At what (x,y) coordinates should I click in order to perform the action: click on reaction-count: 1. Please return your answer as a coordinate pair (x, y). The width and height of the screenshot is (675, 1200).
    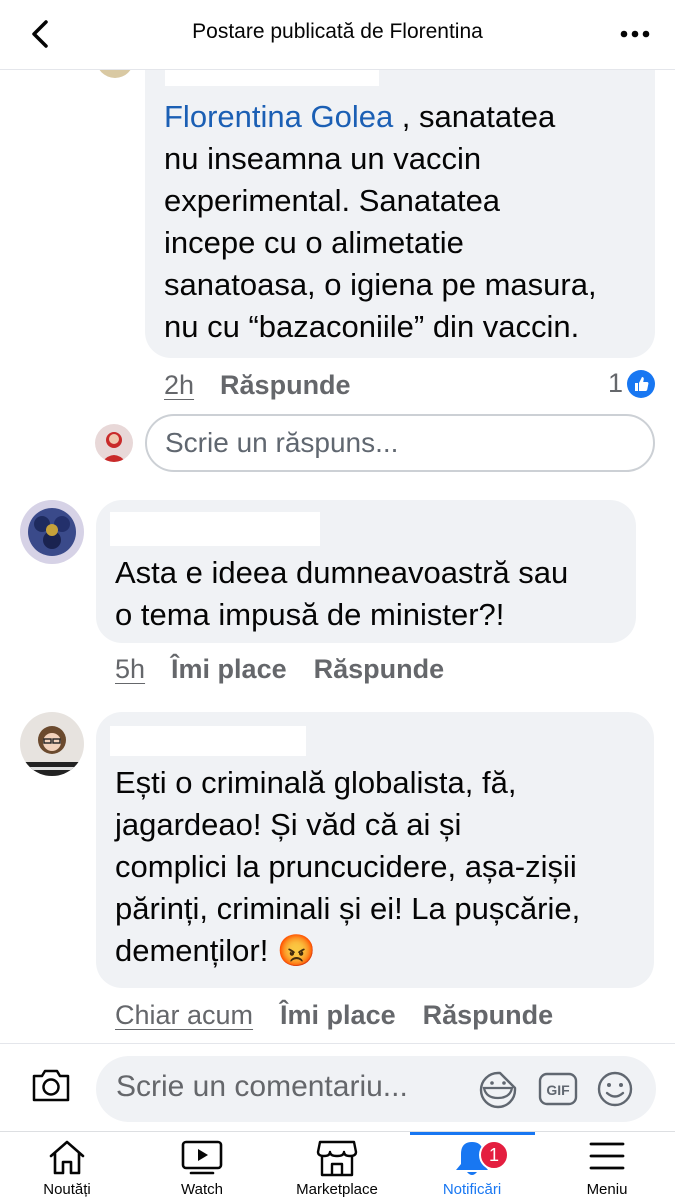
    Looking at the image, I should click on (631, 383).